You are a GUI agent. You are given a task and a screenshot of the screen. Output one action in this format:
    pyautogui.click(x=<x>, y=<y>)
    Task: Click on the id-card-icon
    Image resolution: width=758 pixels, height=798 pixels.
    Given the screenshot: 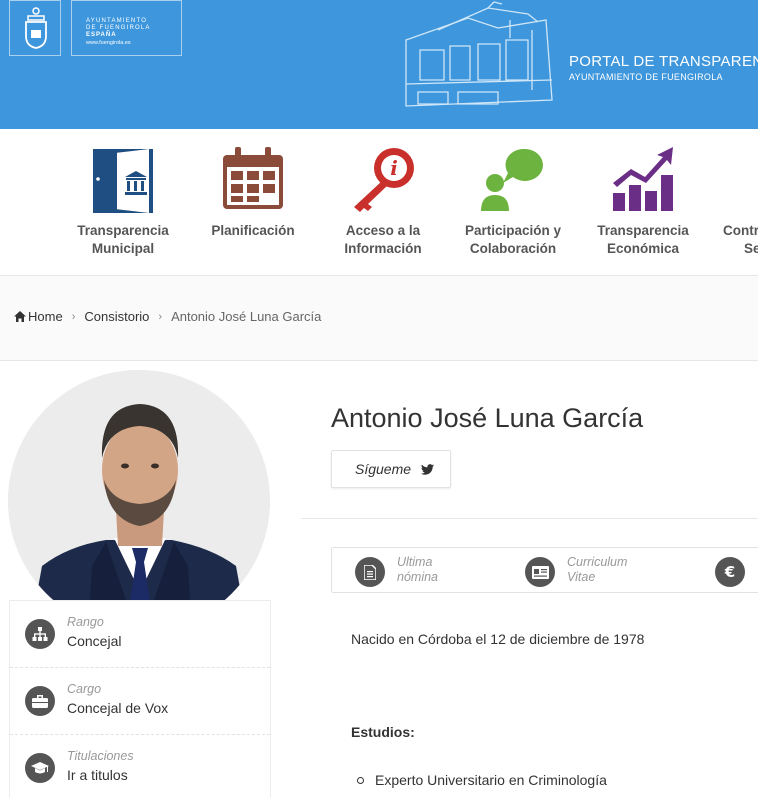 What is the action you would take?
    pyautogui.click(x=540, y=572)
    